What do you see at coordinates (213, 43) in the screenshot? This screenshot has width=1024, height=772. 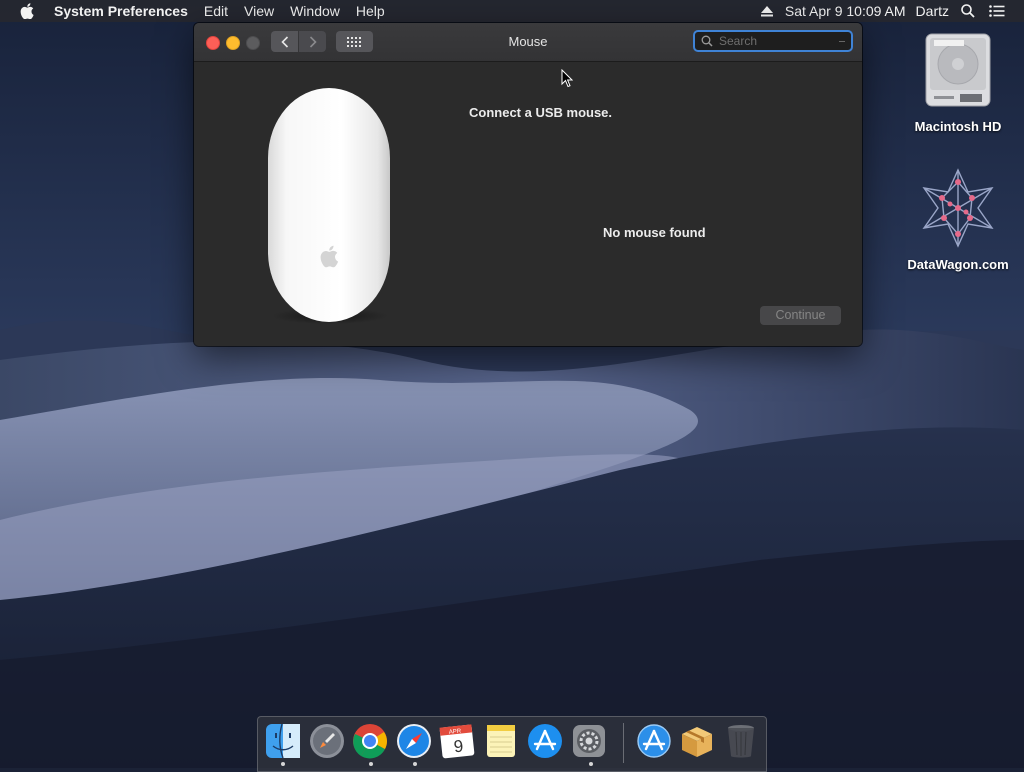 I see `close-button` at bounding box center [213, 43].